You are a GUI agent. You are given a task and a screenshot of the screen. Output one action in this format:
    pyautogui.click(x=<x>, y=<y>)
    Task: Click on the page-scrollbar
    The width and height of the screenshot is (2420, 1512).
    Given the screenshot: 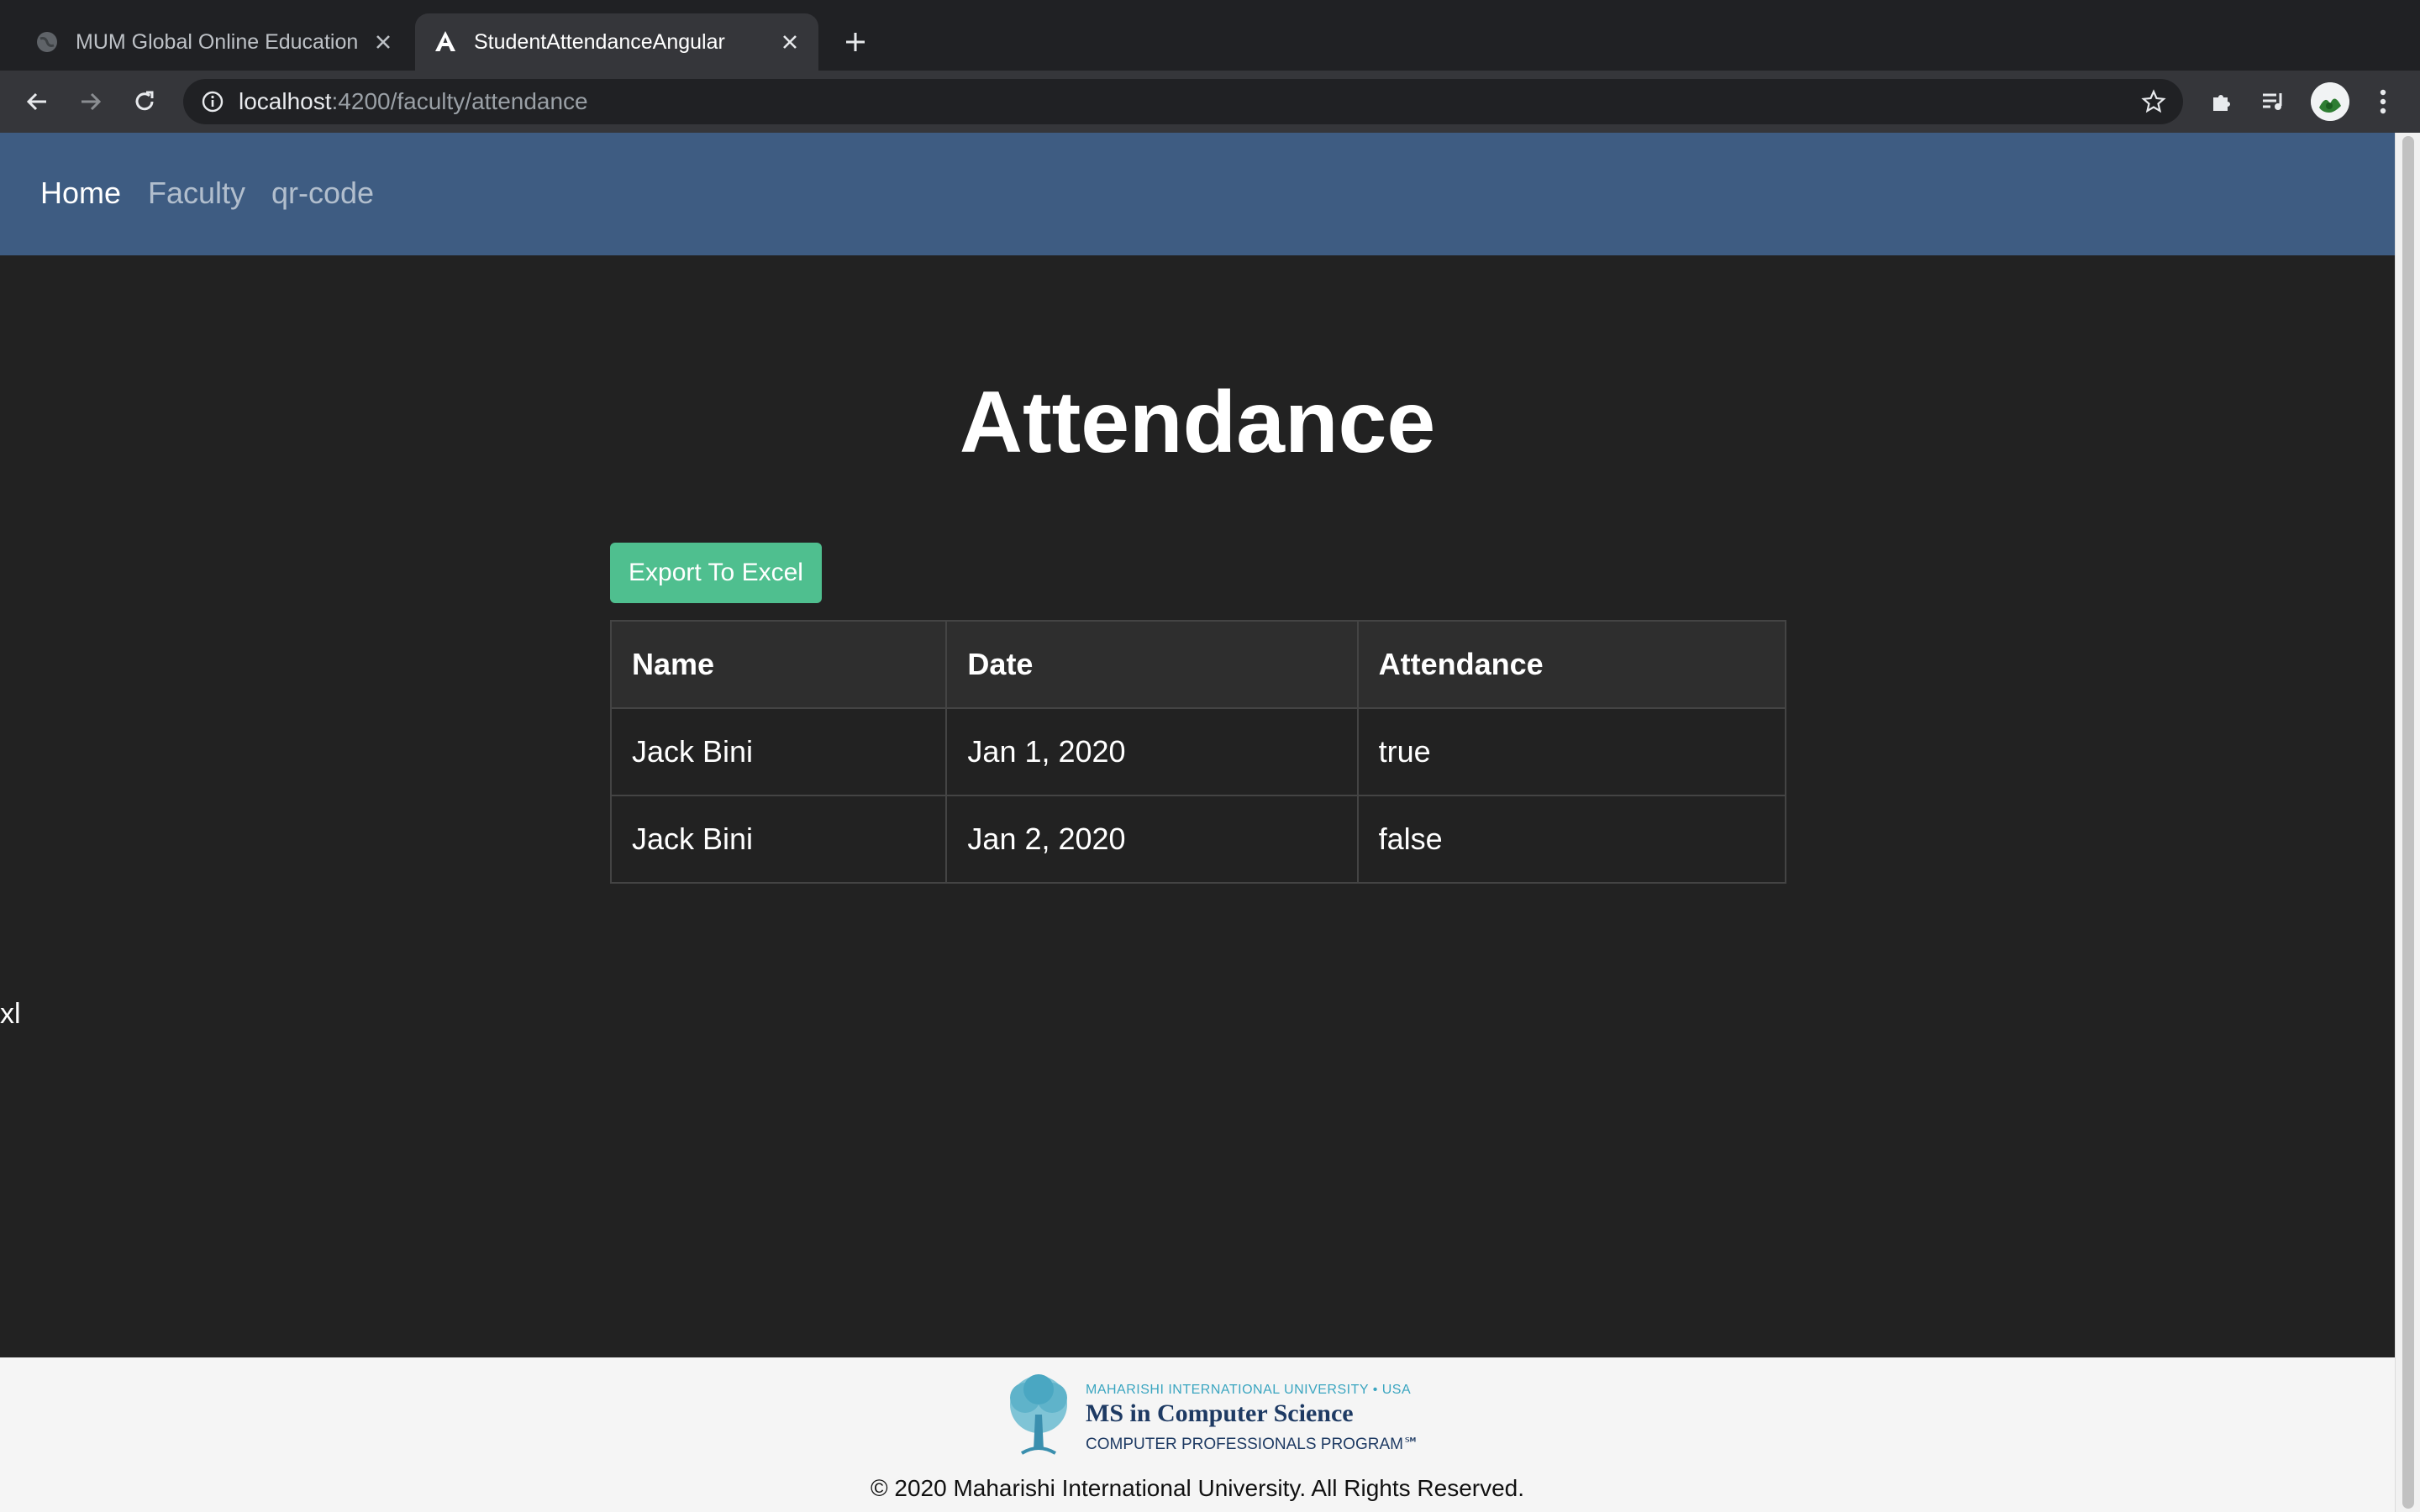 What is the action you would take?
    pyautogui.click(x=2407, y=822)
    